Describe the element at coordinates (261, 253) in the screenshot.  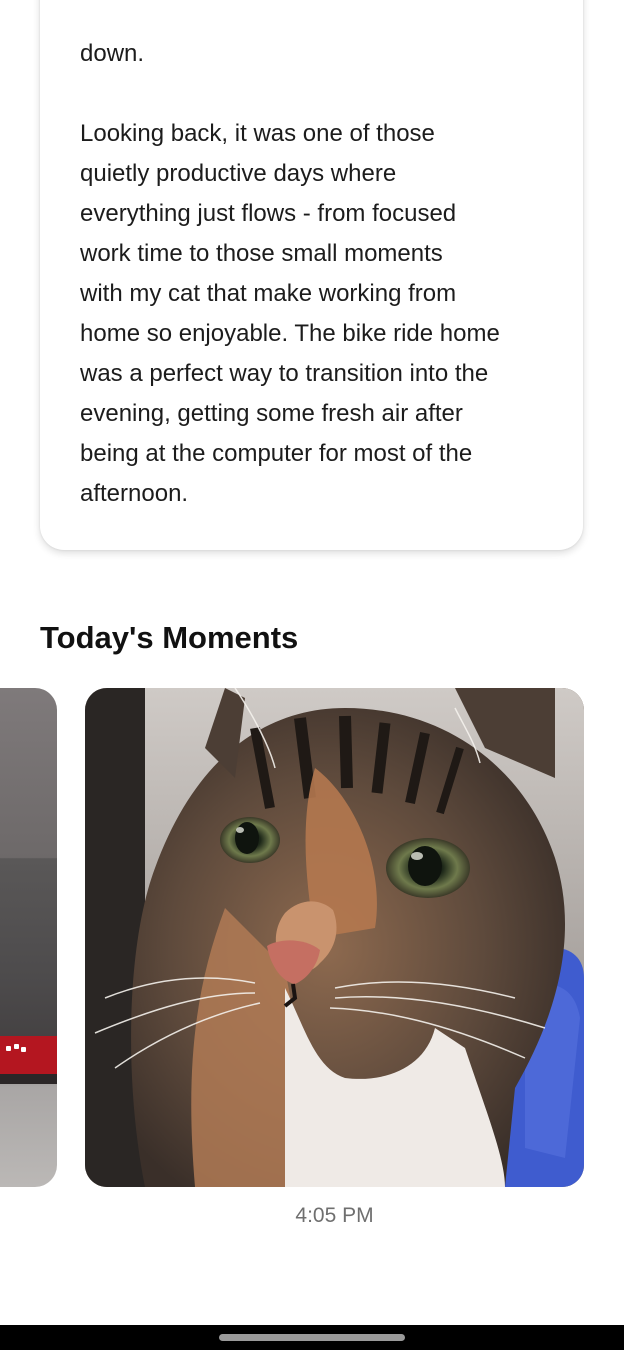
I see `journal-line: work time to those small moments` at that location.